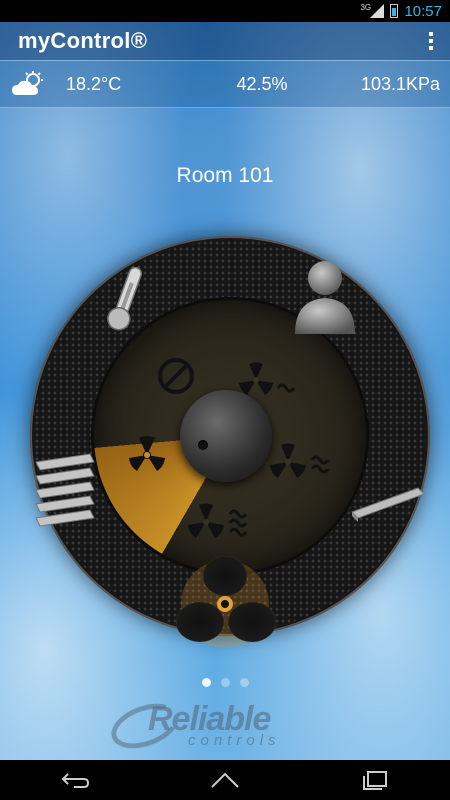 The width and height of the screenshot is (450, 800). I want to click on home-button, so click(225, 780).